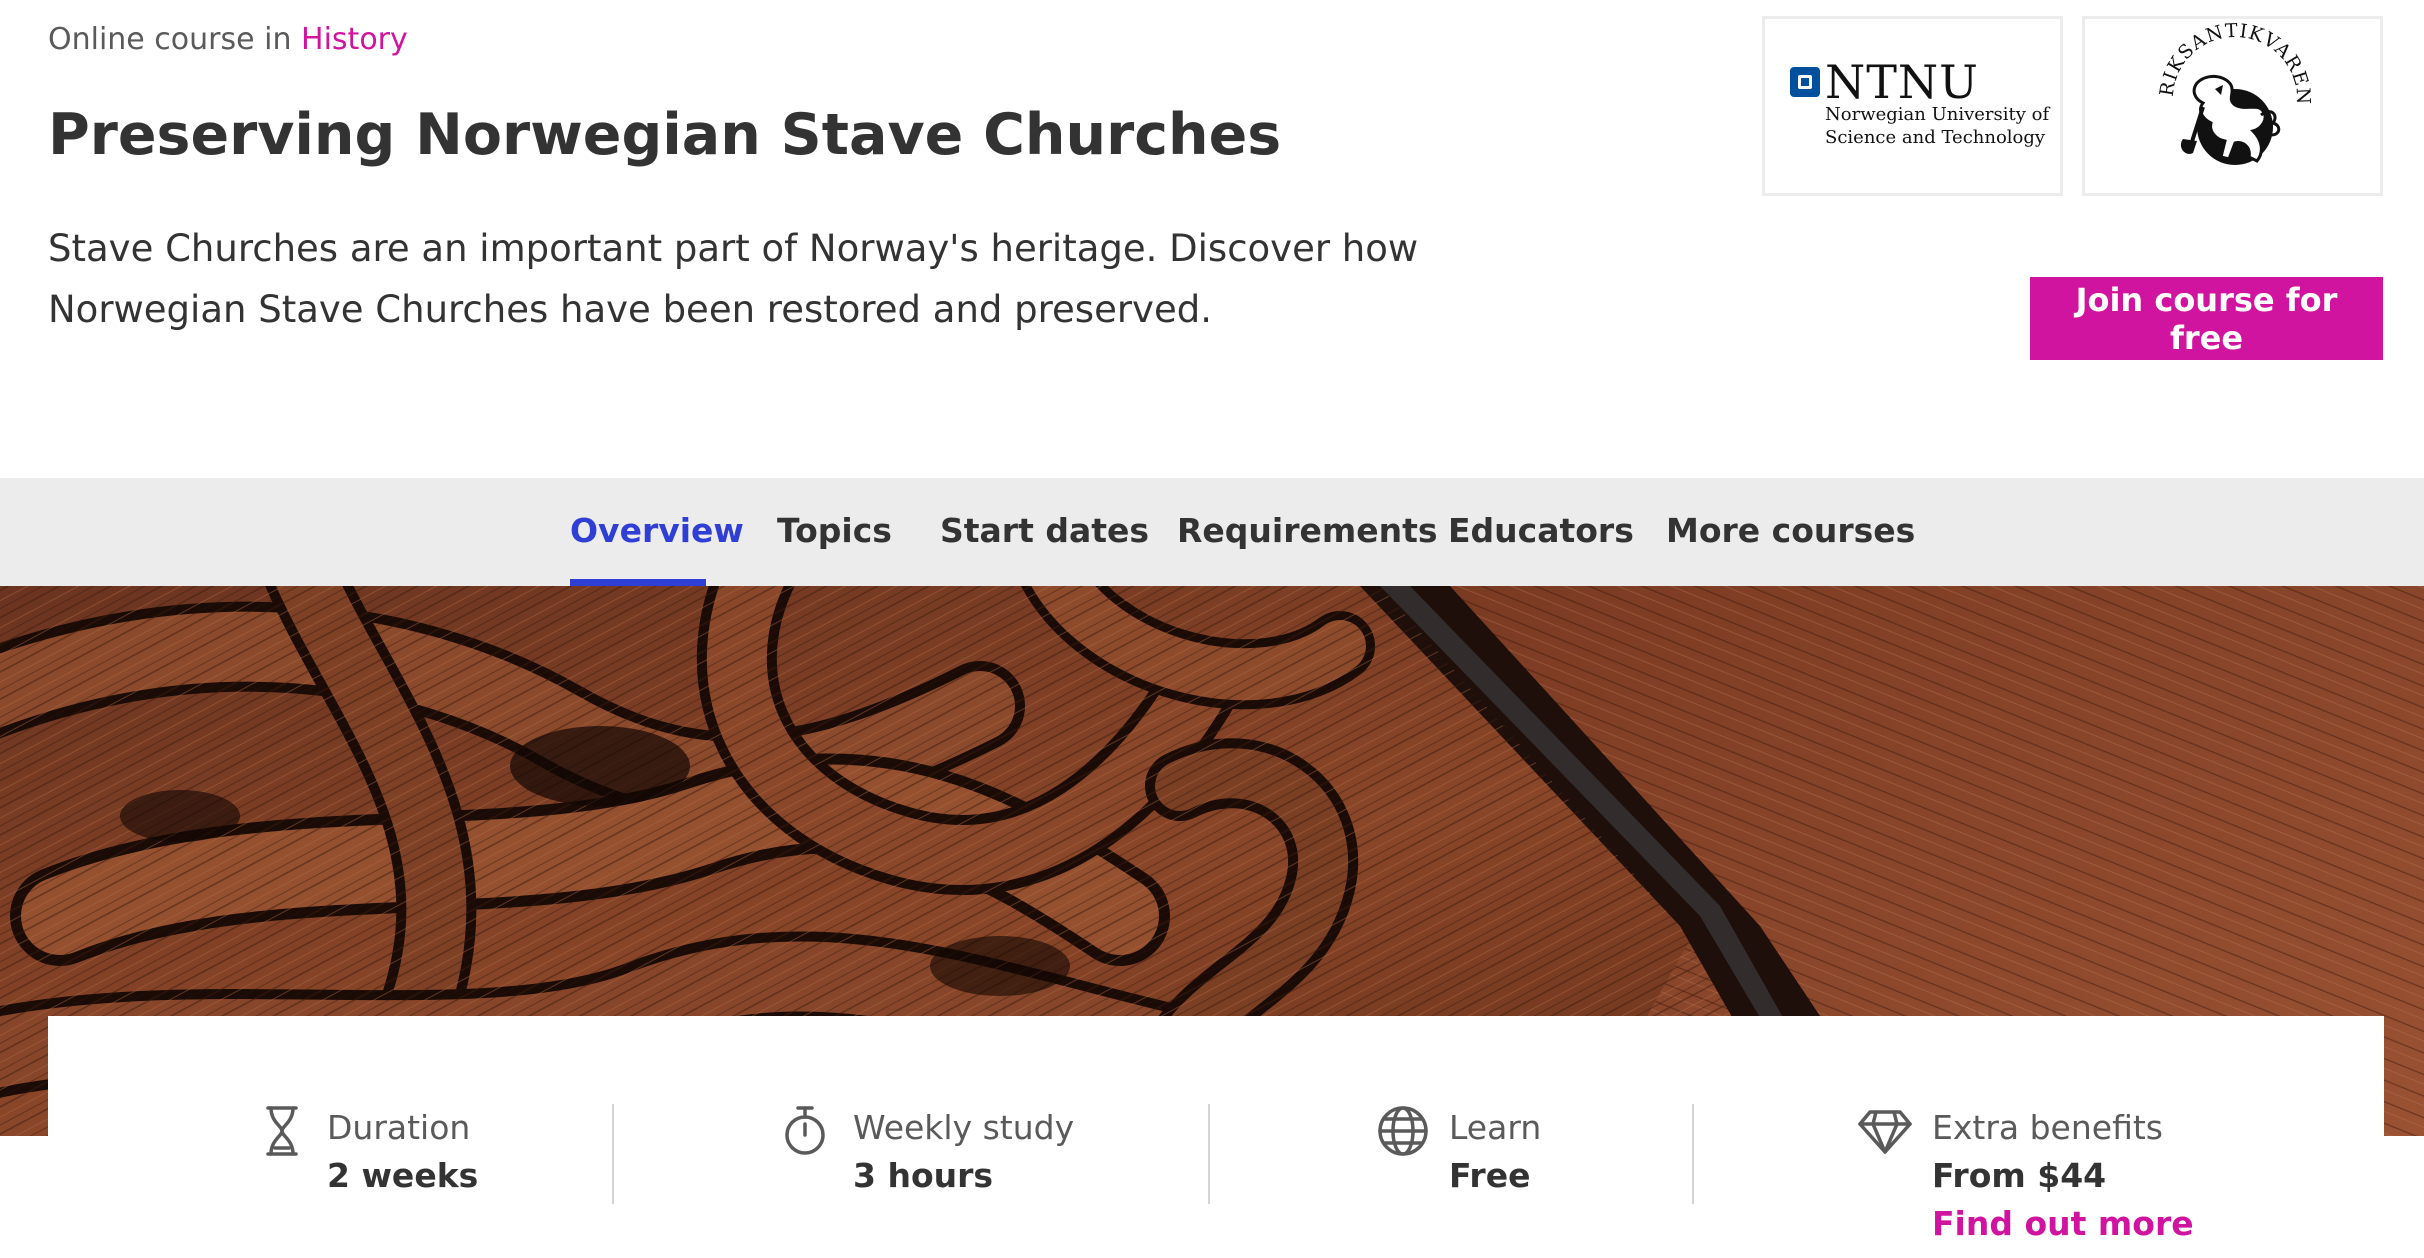  Describe the element at coordinates (1885, 1132) in the screenshot. I see `diamond-icon` at that location.